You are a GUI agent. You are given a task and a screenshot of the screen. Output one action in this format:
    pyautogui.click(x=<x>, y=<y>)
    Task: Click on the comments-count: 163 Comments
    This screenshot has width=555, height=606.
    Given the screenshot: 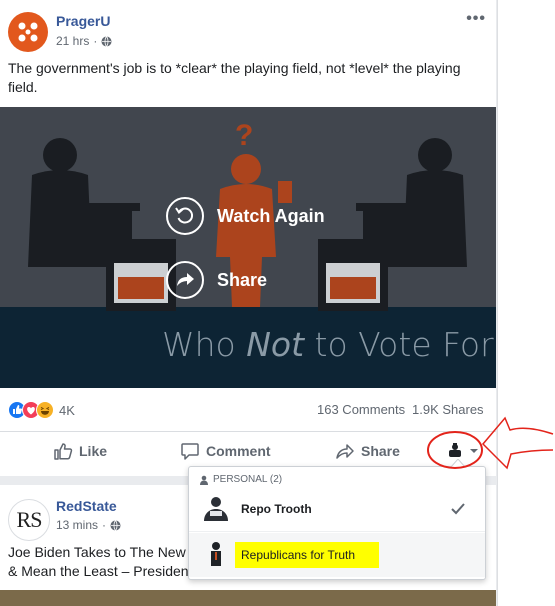 What is the action you would take?
    pyautogui.click(x=361, y=409)
    